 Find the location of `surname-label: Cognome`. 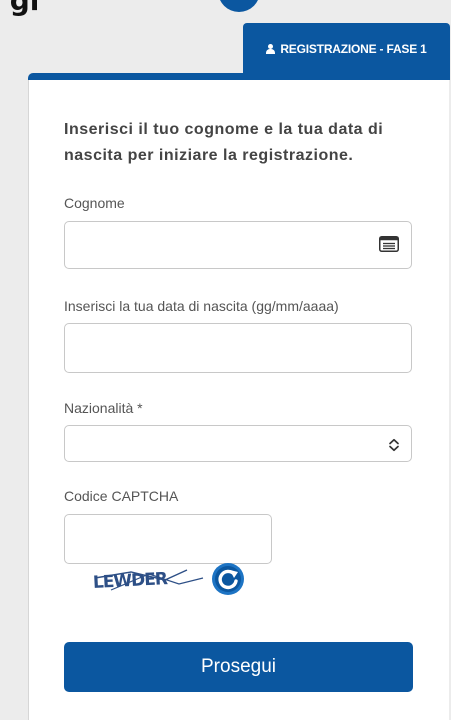

surname-label: Cognome is located at coordinates (94, 203).